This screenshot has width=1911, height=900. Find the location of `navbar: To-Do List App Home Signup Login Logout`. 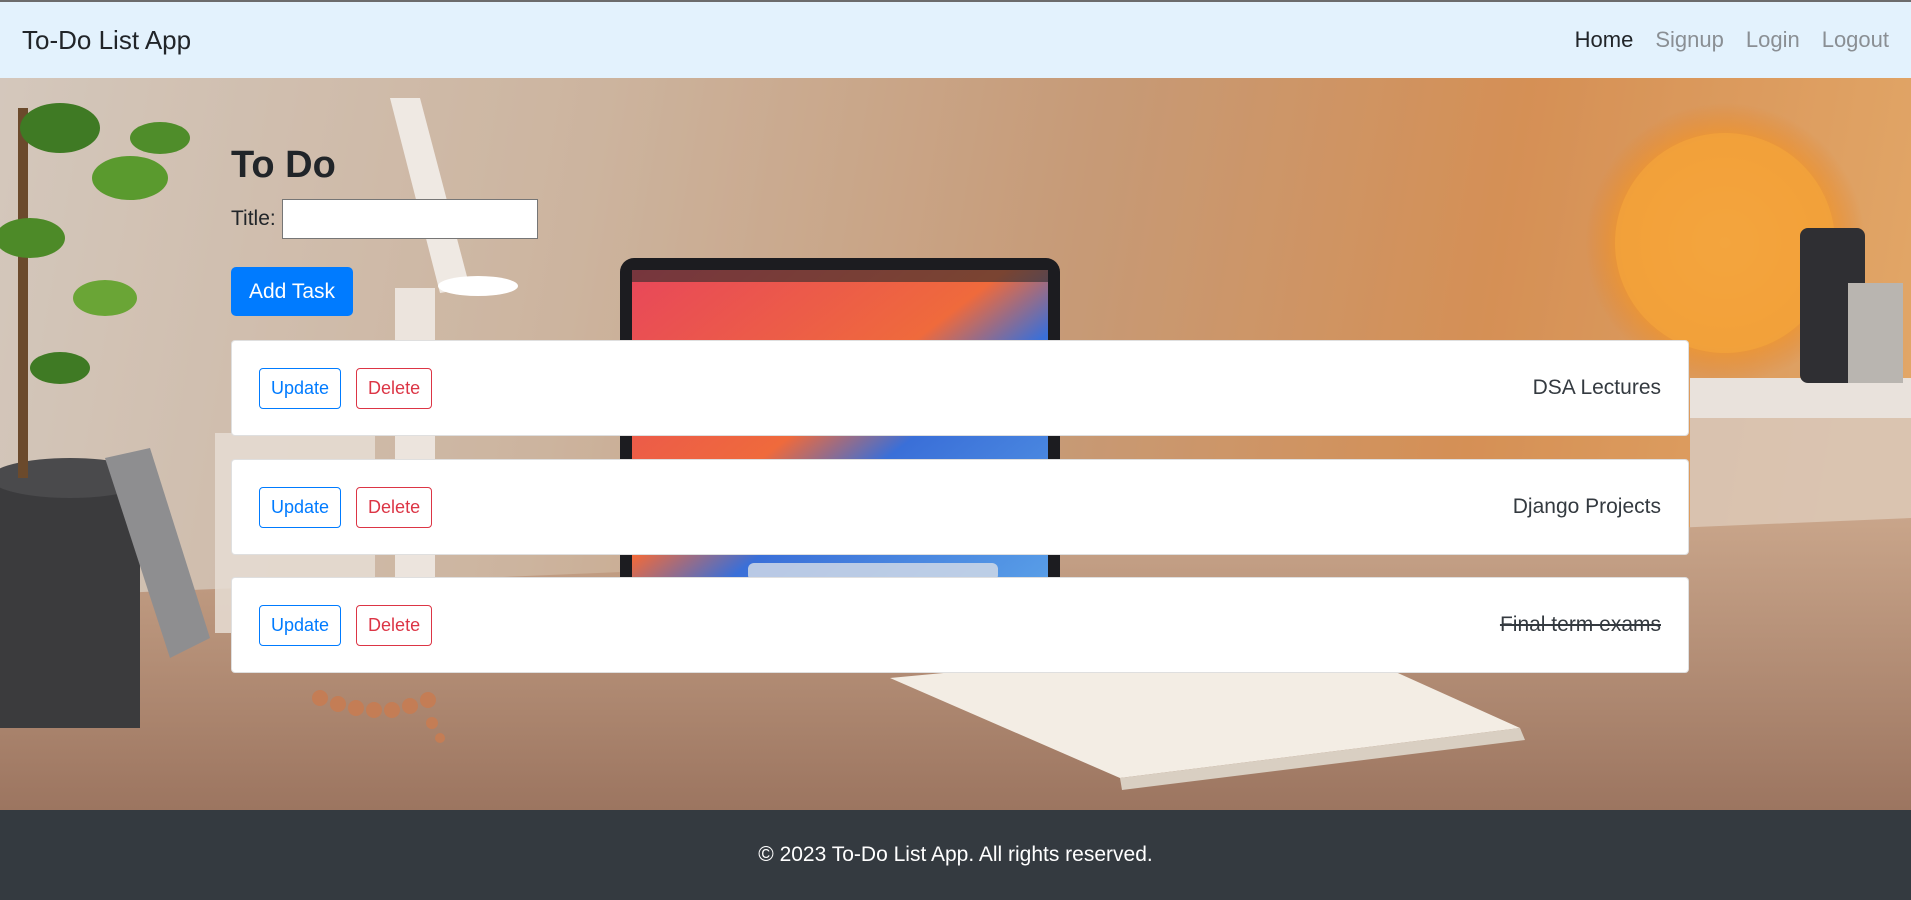

navbar: To-Do List App Home Signup Login Logout is located at coordinates (955, 40).